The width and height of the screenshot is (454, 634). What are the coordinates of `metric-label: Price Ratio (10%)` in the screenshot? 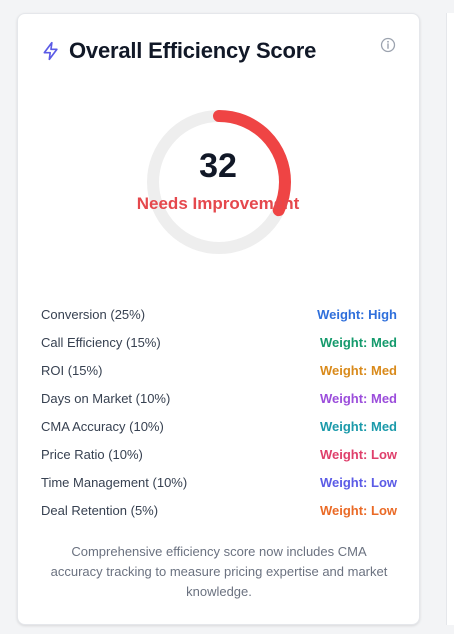 It's located at (92, 454).